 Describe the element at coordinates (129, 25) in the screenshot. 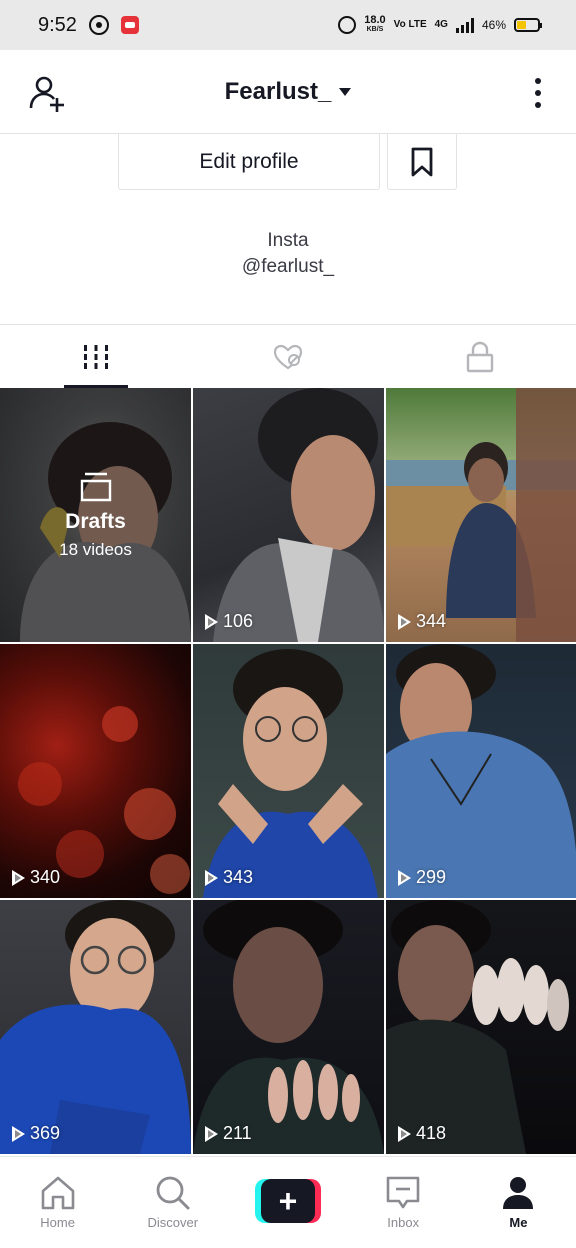

I see `screen-record-icon` at that location.